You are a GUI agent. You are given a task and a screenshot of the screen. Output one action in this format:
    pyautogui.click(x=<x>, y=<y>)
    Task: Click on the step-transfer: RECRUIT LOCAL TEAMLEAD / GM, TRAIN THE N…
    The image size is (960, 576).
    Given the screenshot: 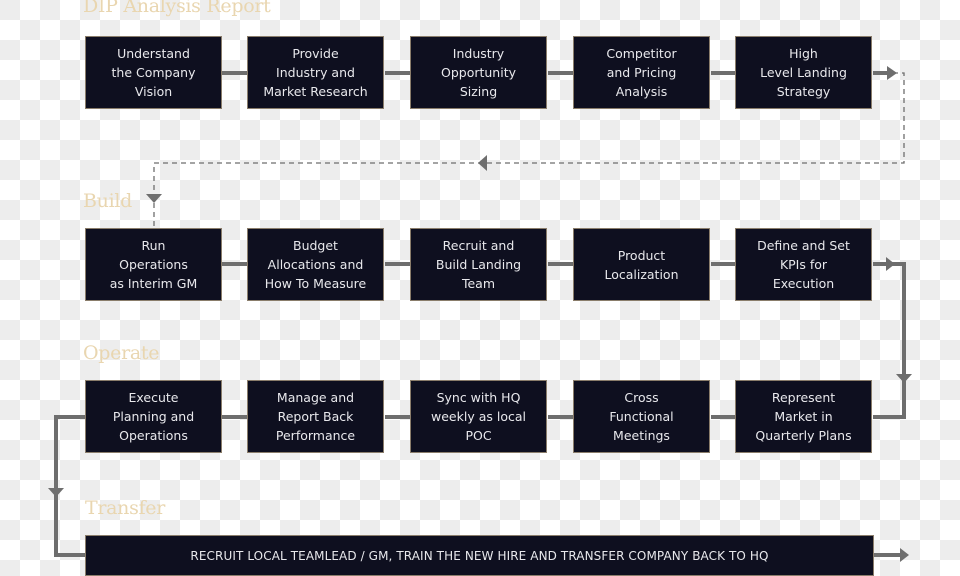 What is the action you would take?
    pyautogui.click(x=479, y=555)
    